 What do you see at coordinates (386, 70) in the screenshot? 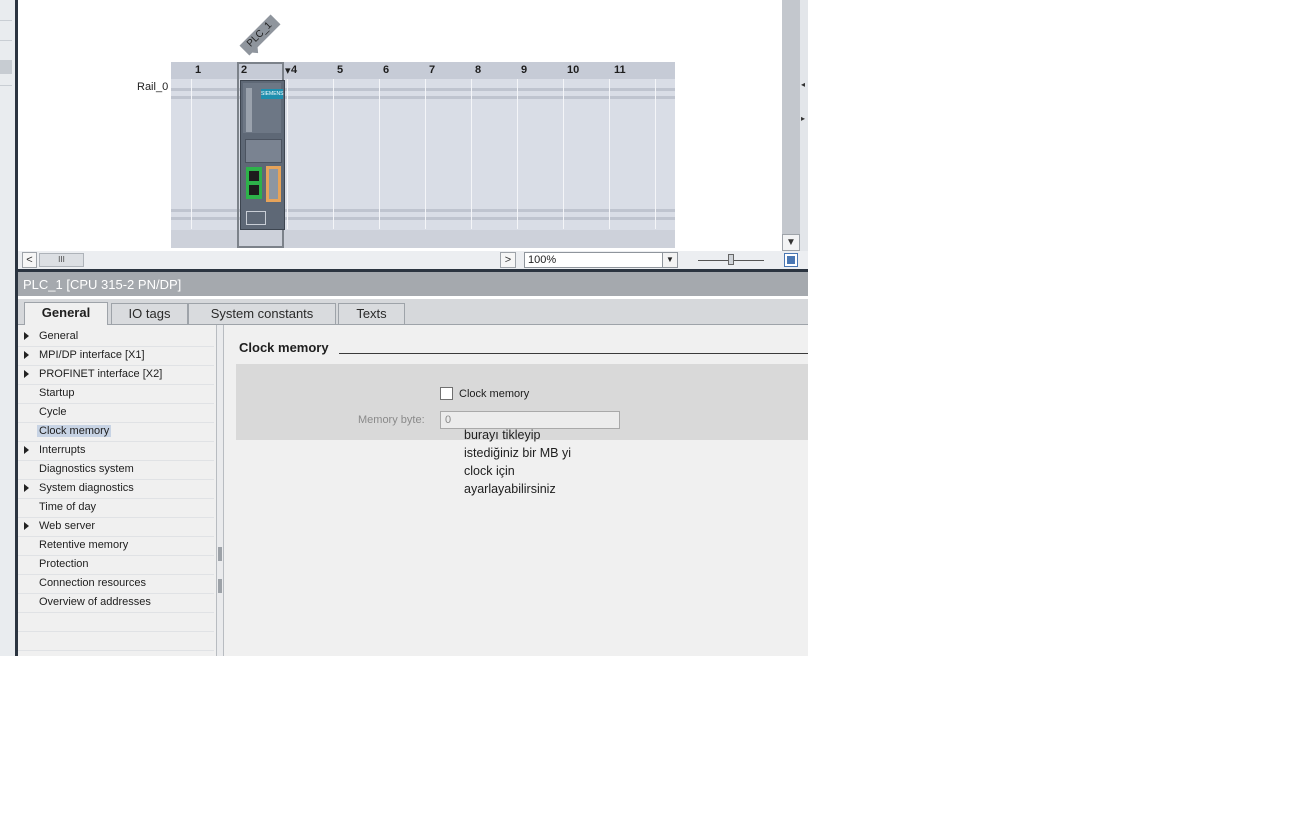
I see `slot-number: 6` at bounding box center [386, 70].